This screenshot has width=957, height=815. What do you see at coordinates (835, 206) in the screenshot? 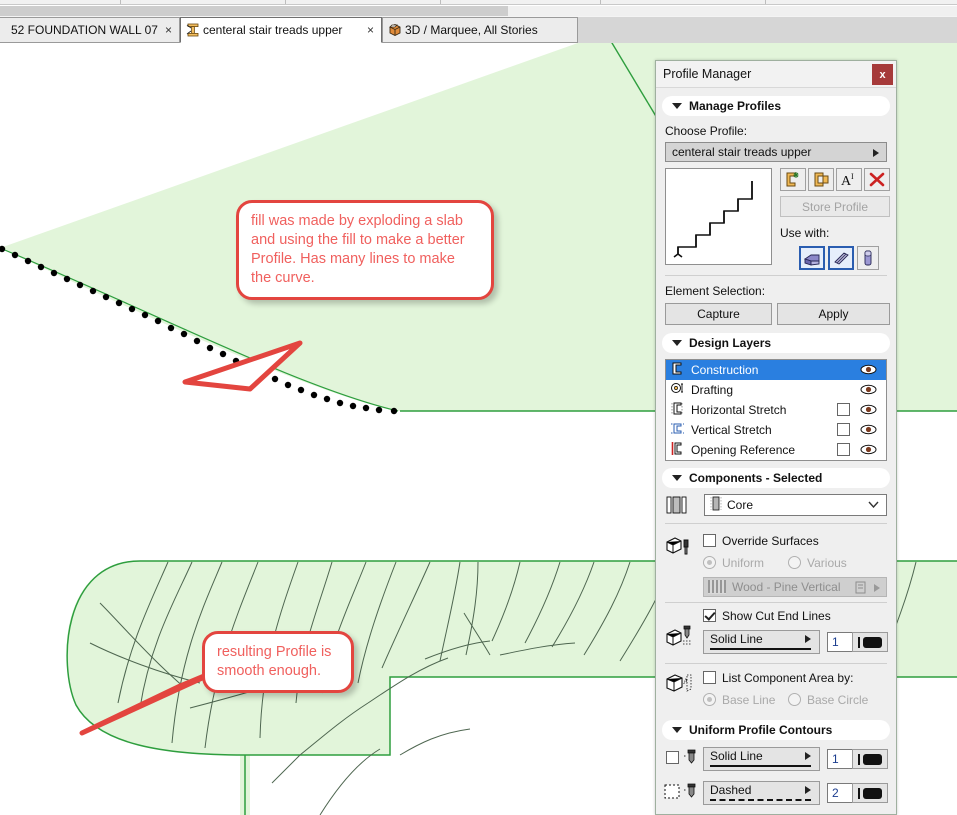
I see `store-profile-button: Store Profile` at bounding box center [835, 206].